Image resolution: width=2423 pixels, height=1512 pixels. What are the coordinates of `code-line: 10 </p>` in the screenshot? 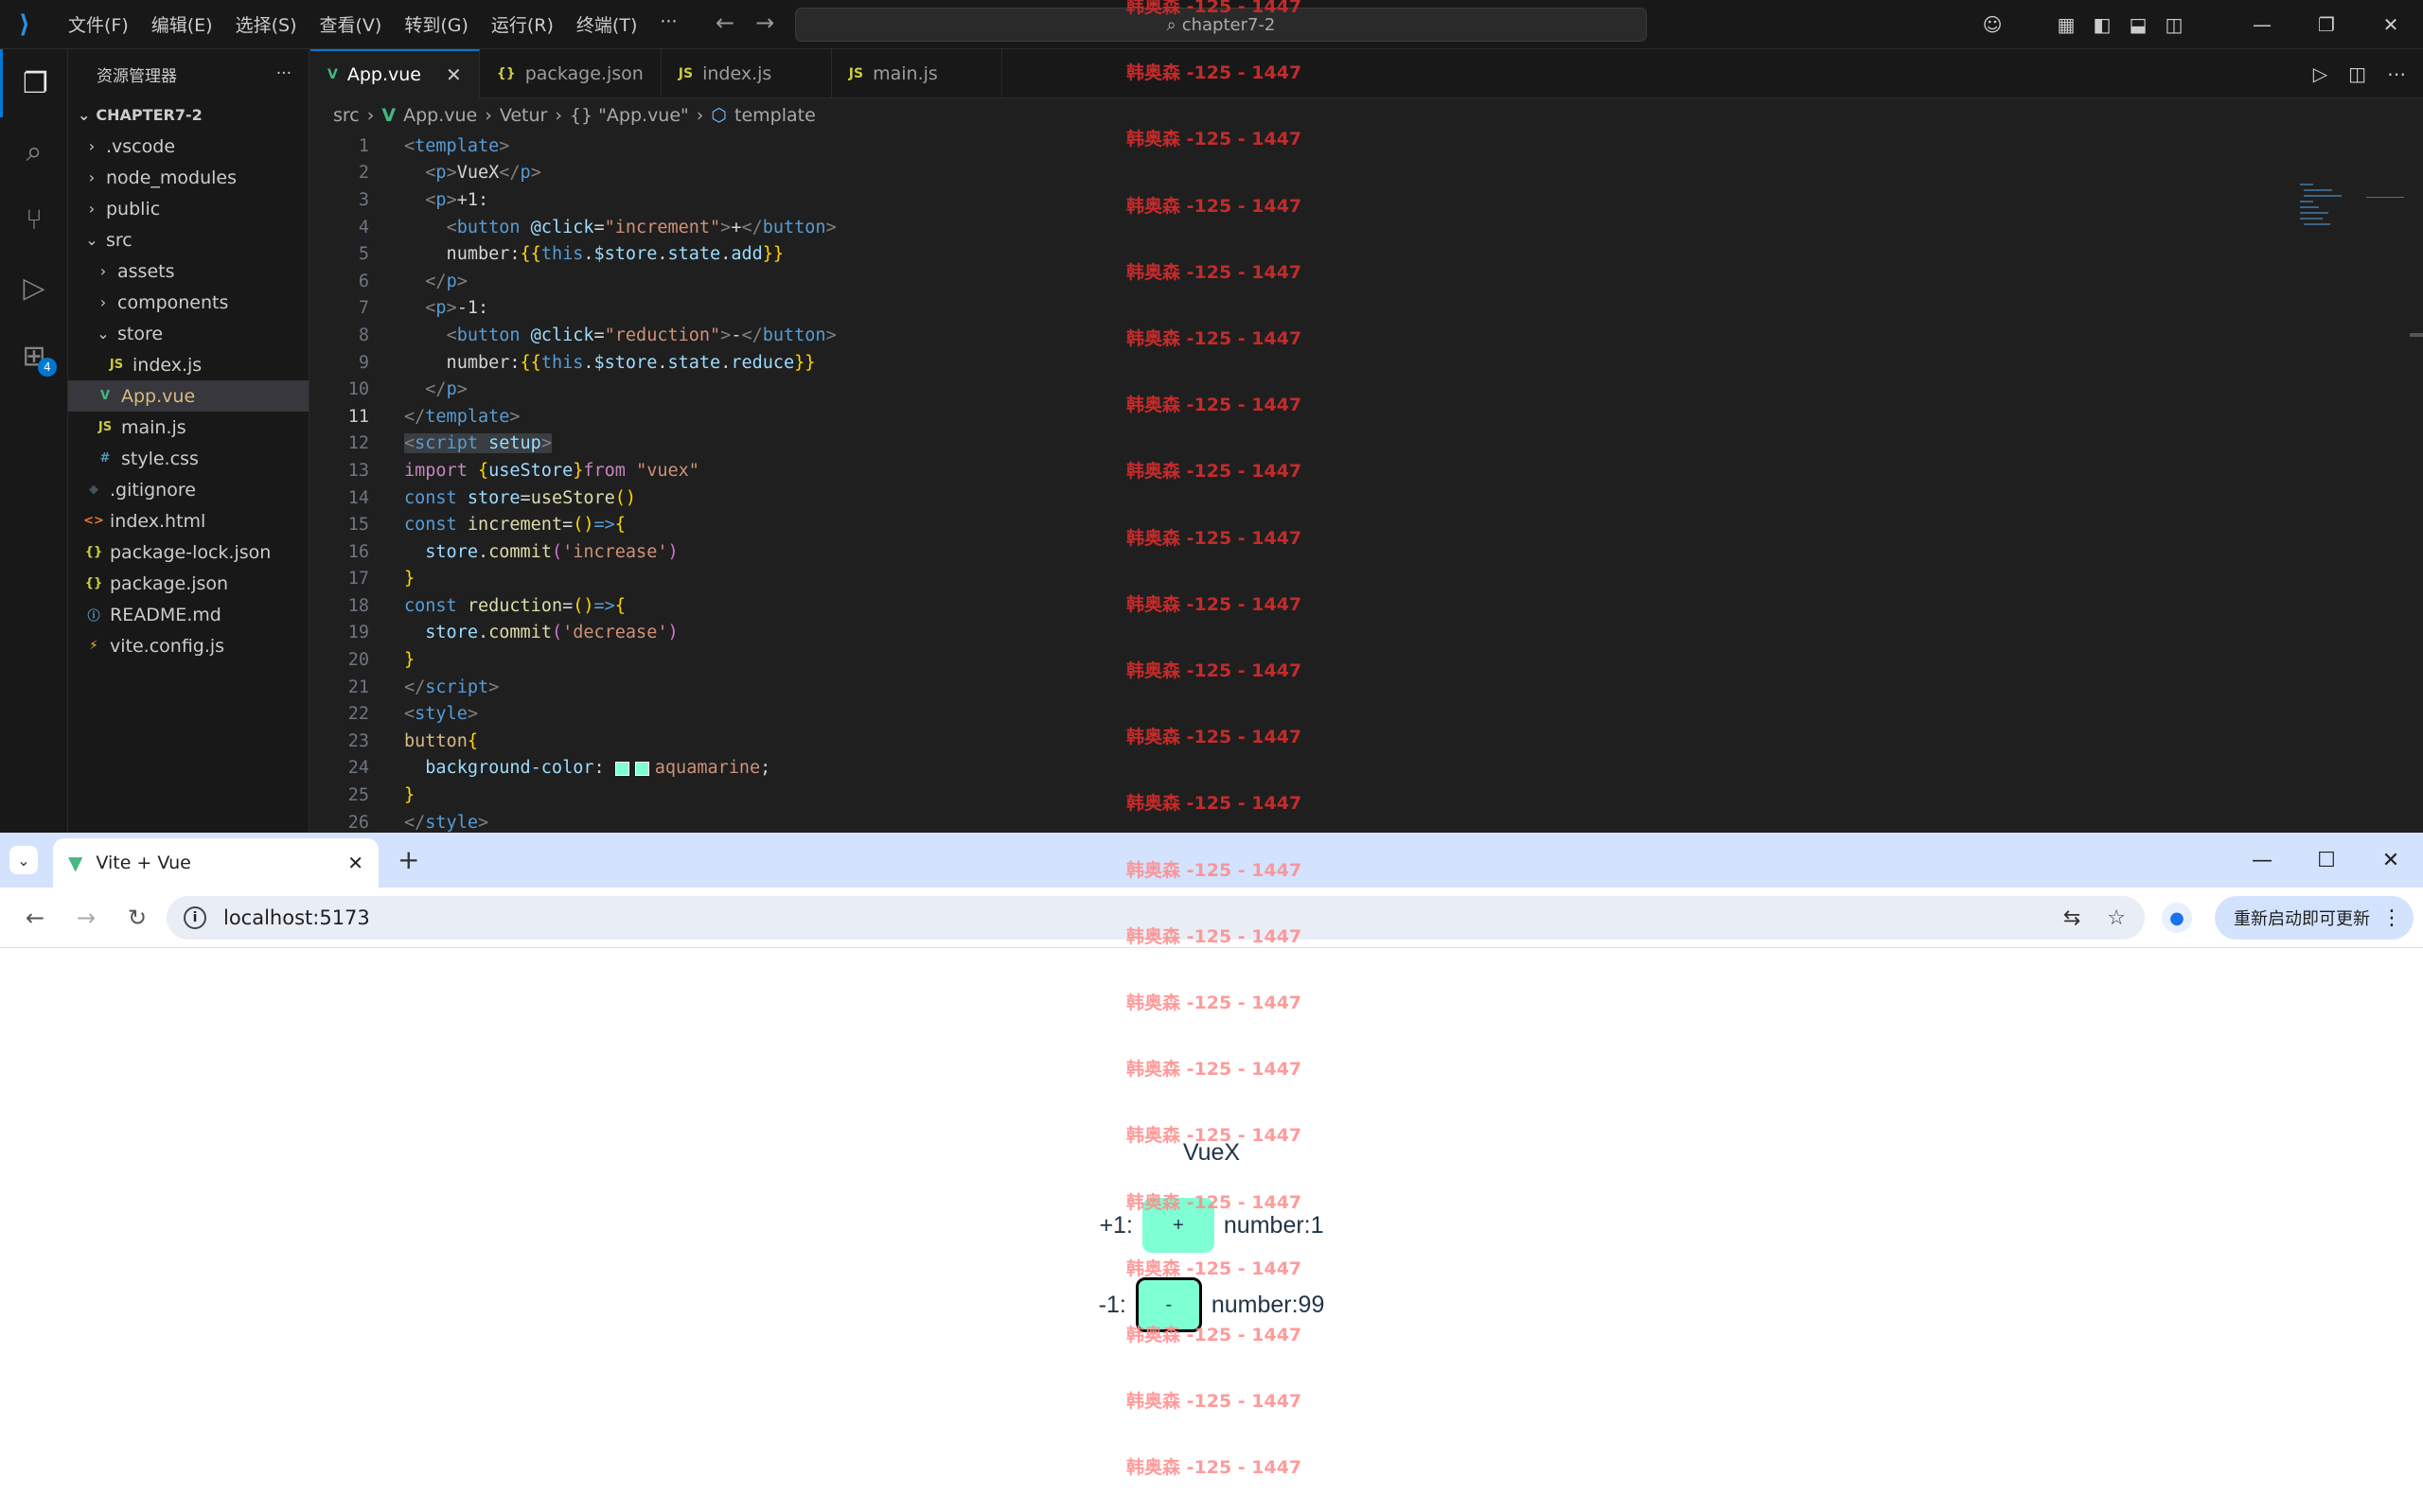 It's located at (1366, 389).